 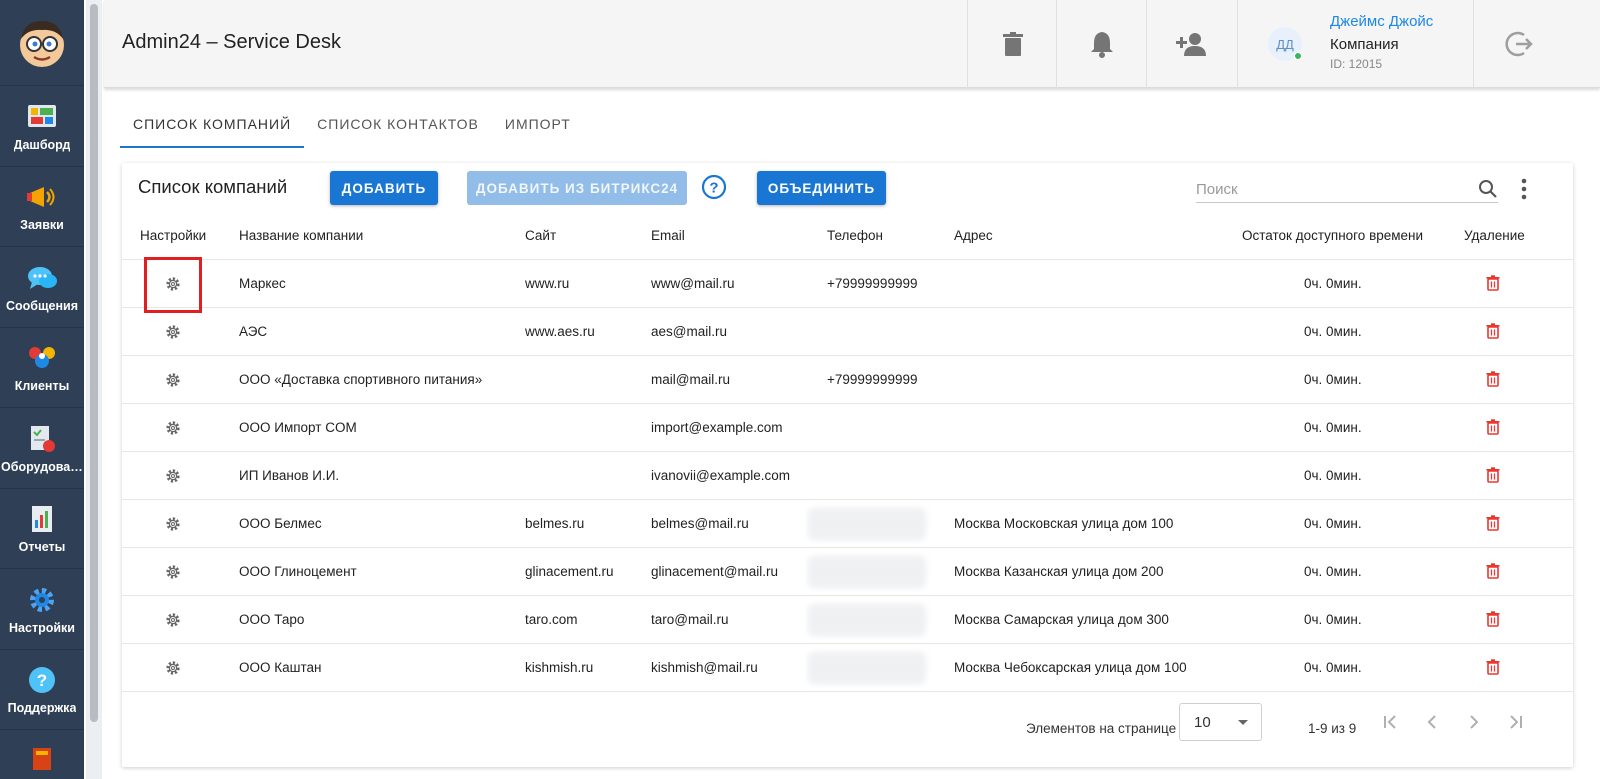 I want to click on company-name: АЭС, so click(x=253, y=331).